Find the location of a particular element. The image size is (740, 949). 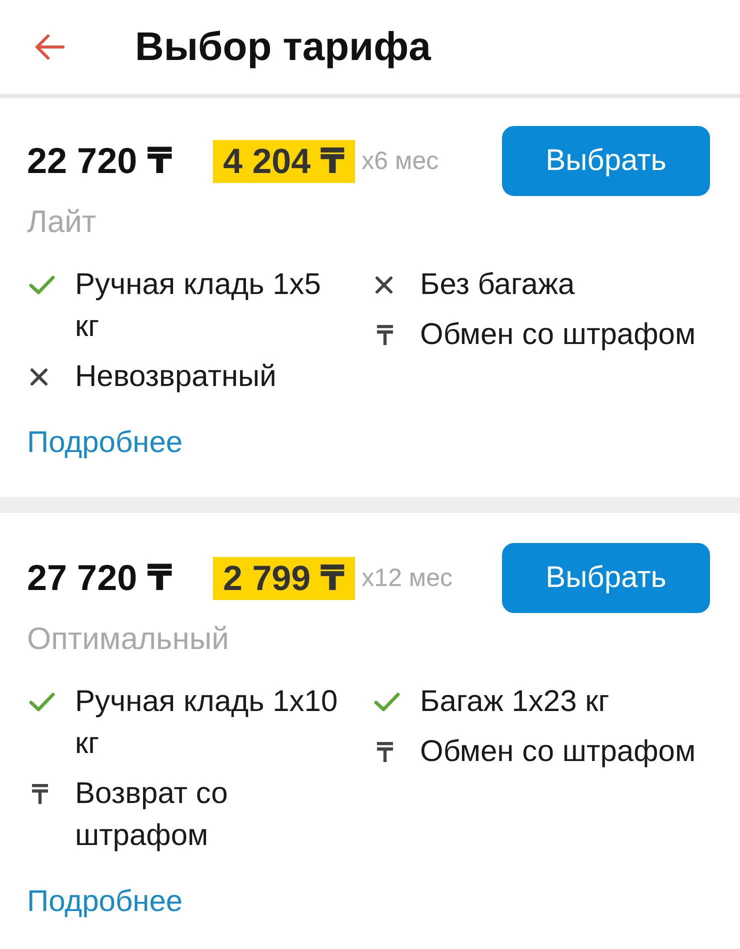

feature-text: Без багажа is located at coordinates (498, 285).